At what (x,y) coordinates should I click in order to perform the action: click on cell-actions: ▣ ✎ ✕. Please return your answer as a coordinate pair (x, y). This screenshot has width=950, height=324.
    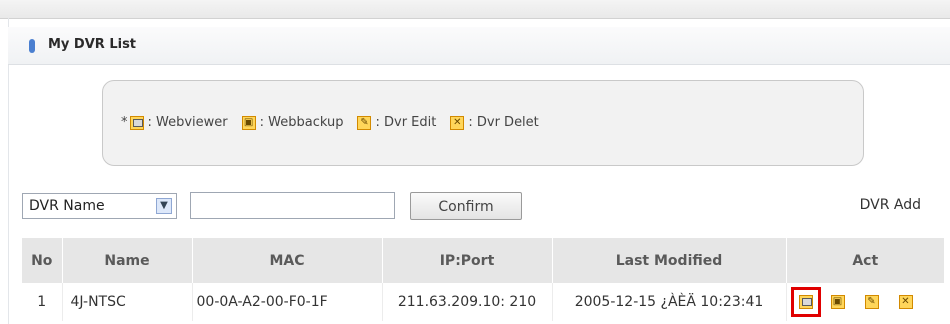
    Looking at the image, I should click on (864, 302).